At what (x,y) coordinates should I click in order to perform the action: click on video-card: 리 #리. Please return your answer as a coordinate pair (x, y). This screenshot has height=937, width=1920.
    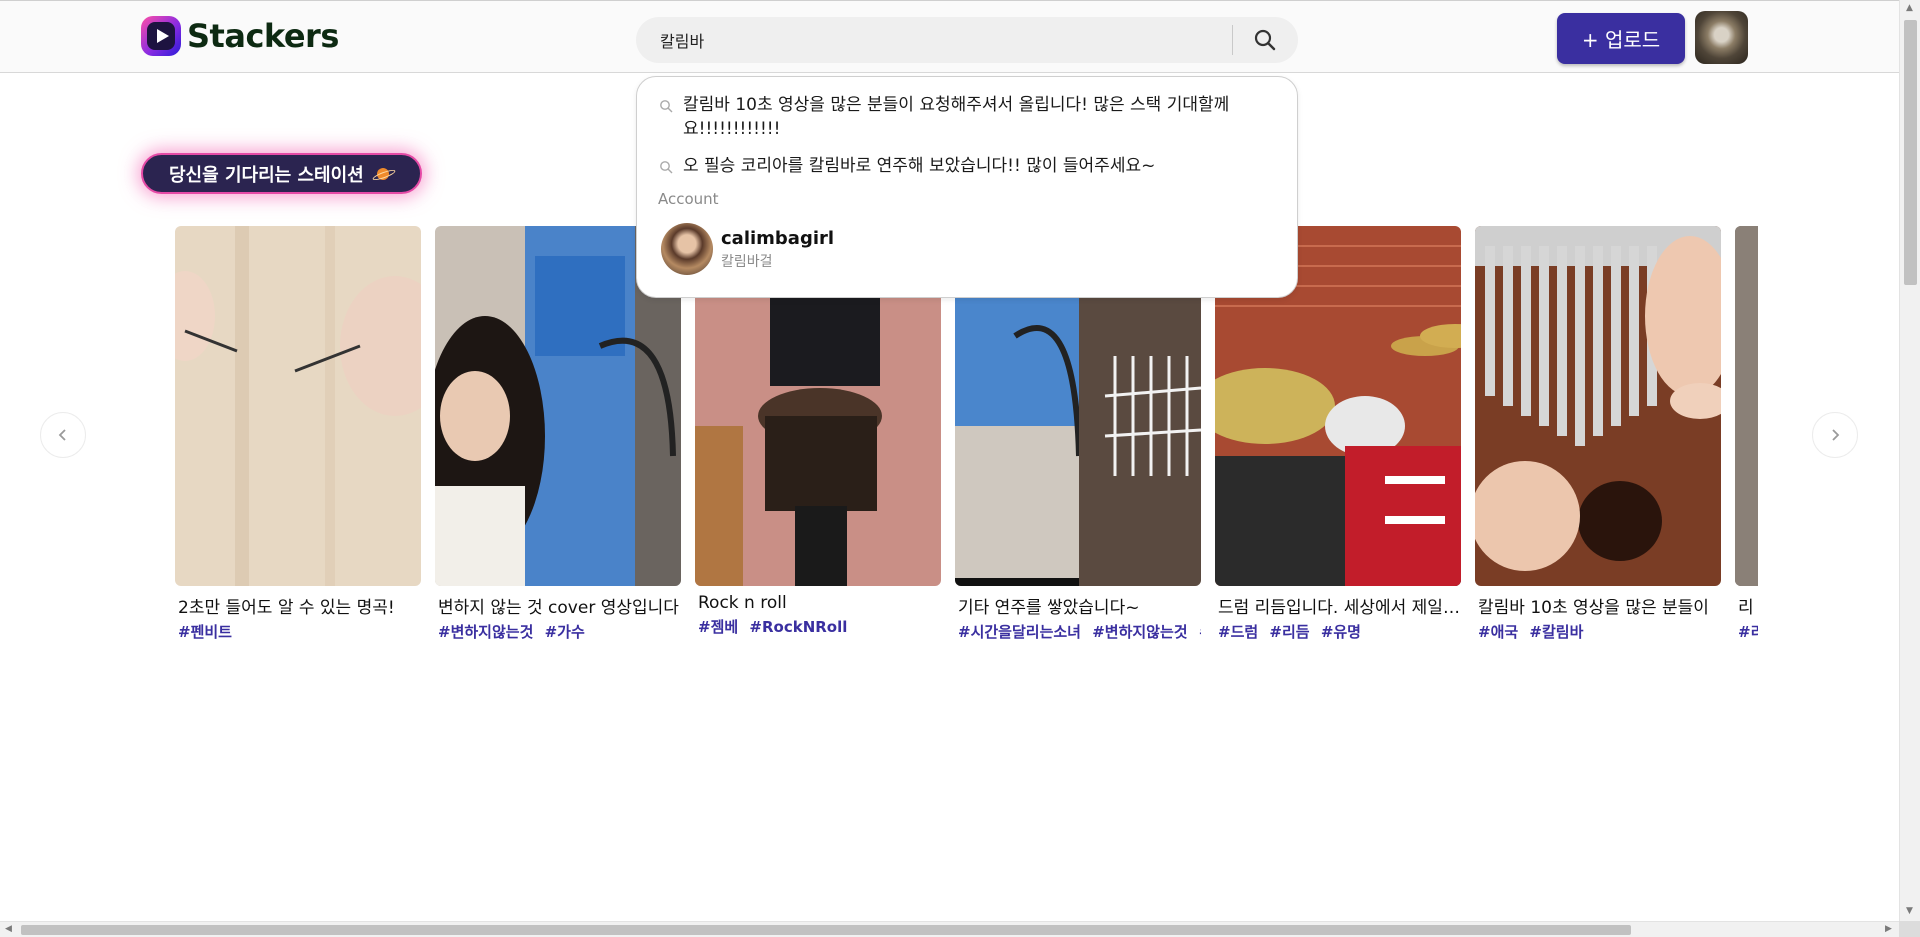
    Looking at the image, I should click on (1746, 434).